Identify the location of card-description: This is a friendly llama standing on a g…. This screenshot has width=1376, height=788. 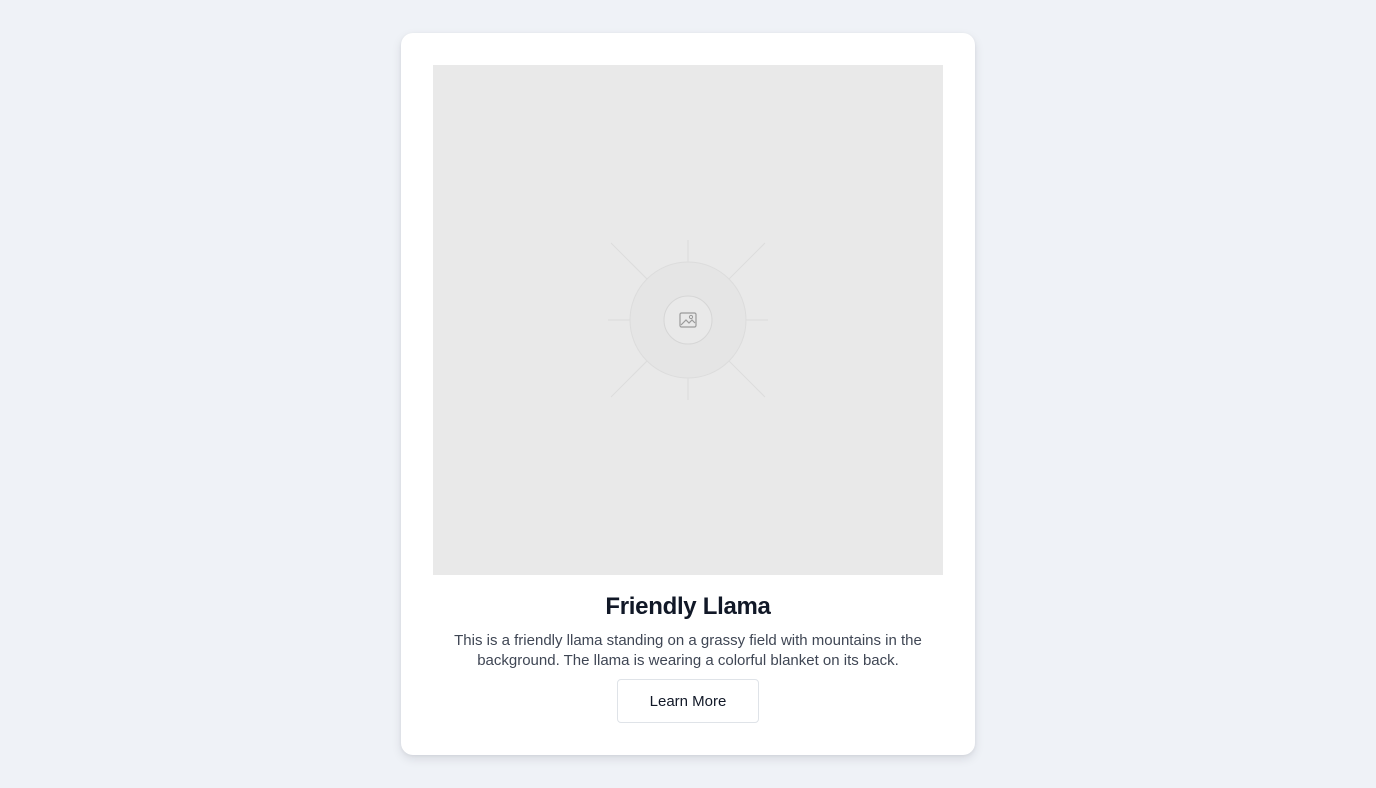
(688, 650).